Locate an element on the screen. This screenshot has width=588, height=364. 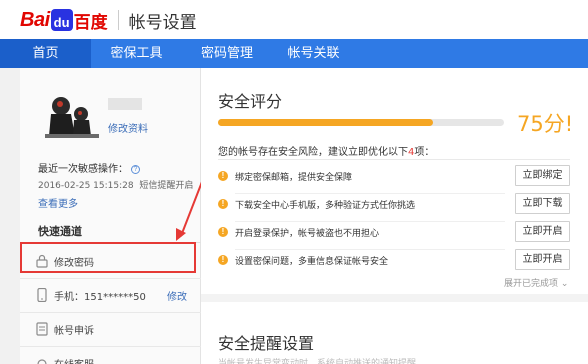
security-score-title: 安全评分 is located at coordinates (250, 101).